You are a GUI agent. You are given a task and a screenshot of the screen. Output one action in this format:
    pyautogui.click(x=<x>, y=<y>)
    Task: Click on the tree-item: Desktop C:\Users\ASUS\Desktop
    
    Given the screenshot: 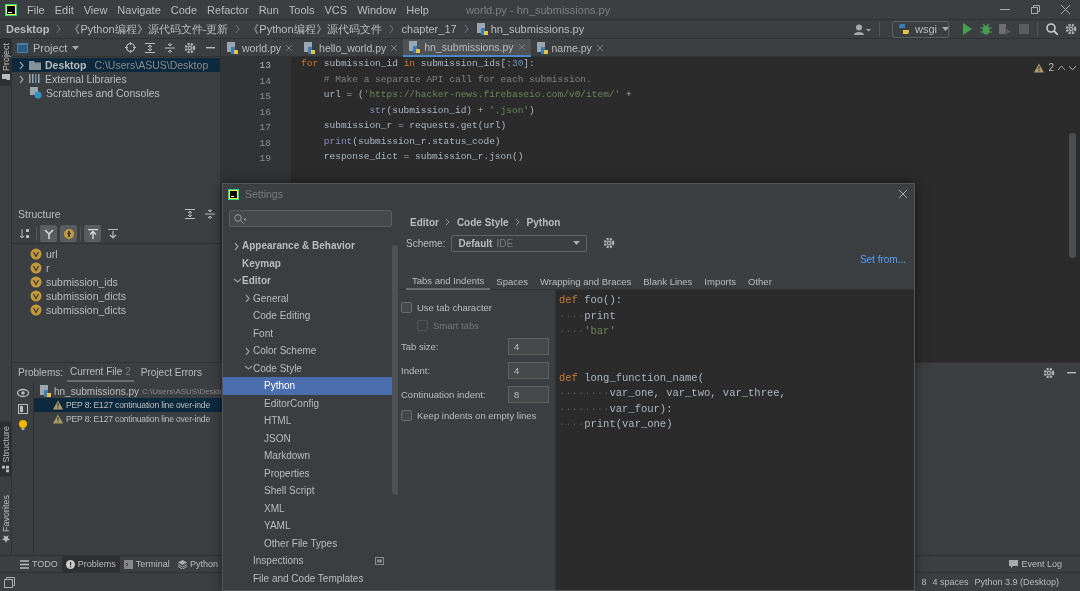 What is the action you would take?
    pyautogui.click(x=116, y=65)
    